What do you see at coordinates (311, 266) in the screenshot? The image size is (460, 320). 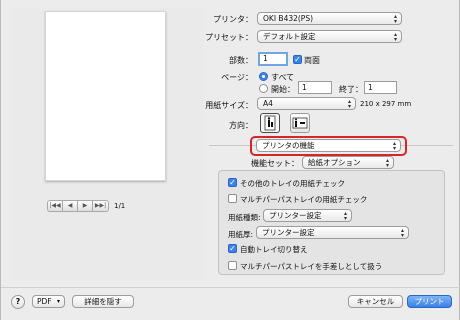 I see `mp-manual-label: マルチパーパストレイを手差しとして扱う` at bounding box center [311, 266].